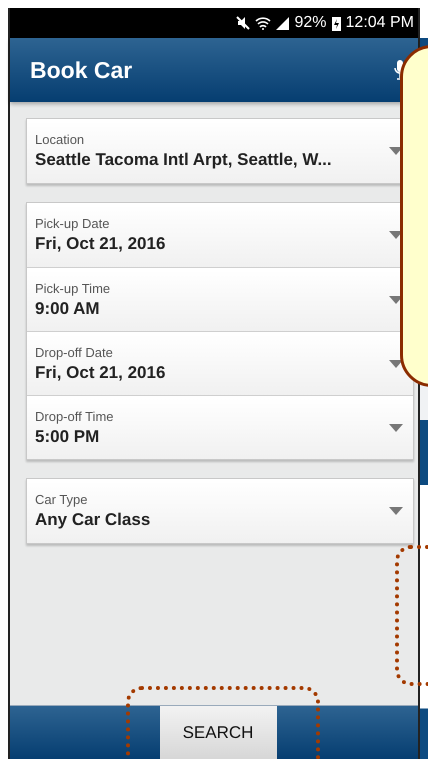 This screenshot has height=759, width=428. I want to click on field-label: Drop-off Time, so click(75, 416).